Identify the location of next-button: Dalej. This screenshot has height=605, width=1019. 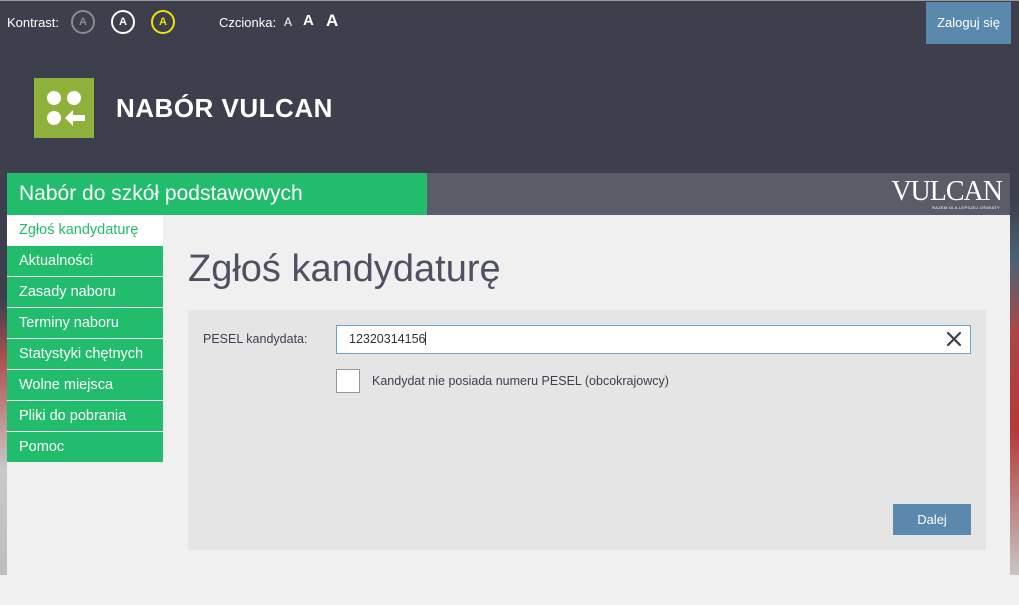
(932, 519).